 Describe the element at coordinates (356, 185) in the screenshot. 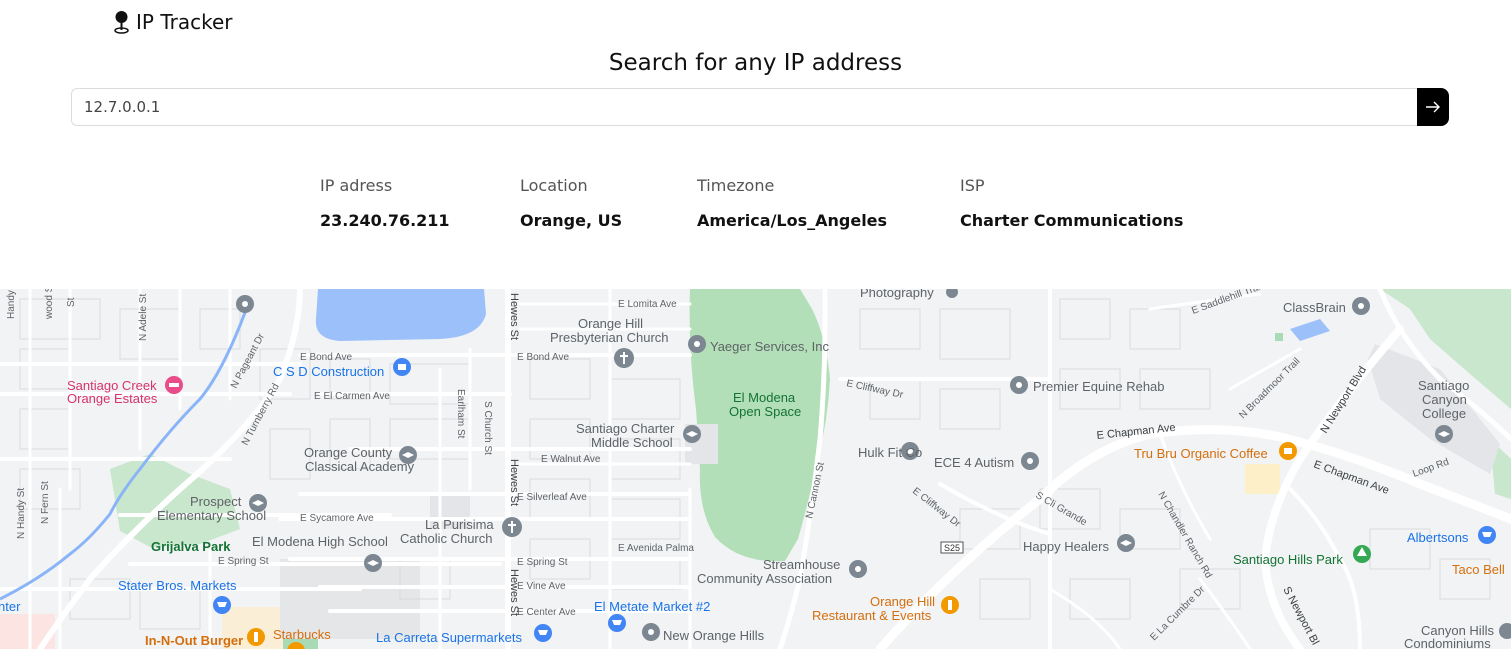

I see `ip-label: IP adress` at that location.